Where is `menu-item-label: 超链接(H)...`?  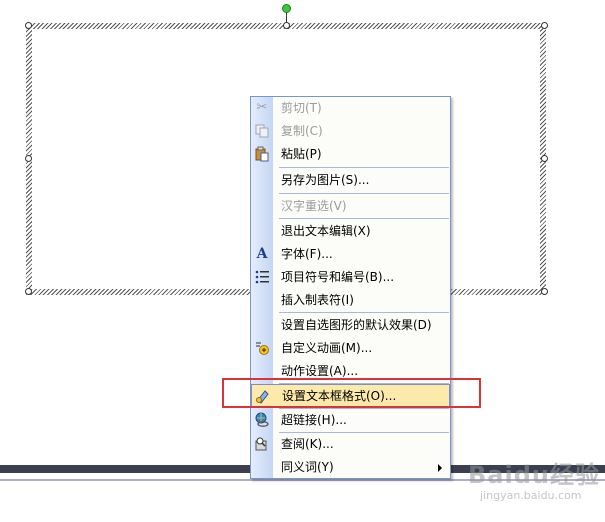
menu-item-label: 超链接(H)... is located at coordinates (314, 420).